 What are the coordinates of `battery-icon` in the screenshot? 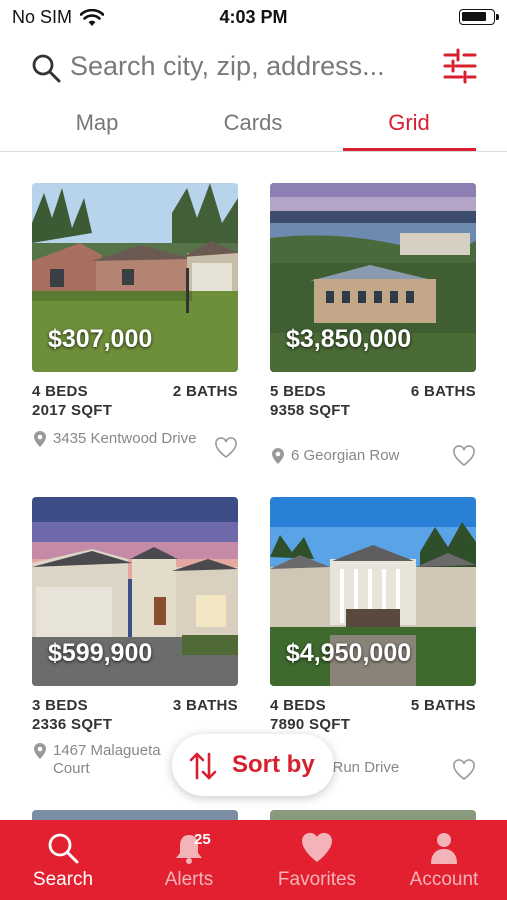 It's located at (479, 17).